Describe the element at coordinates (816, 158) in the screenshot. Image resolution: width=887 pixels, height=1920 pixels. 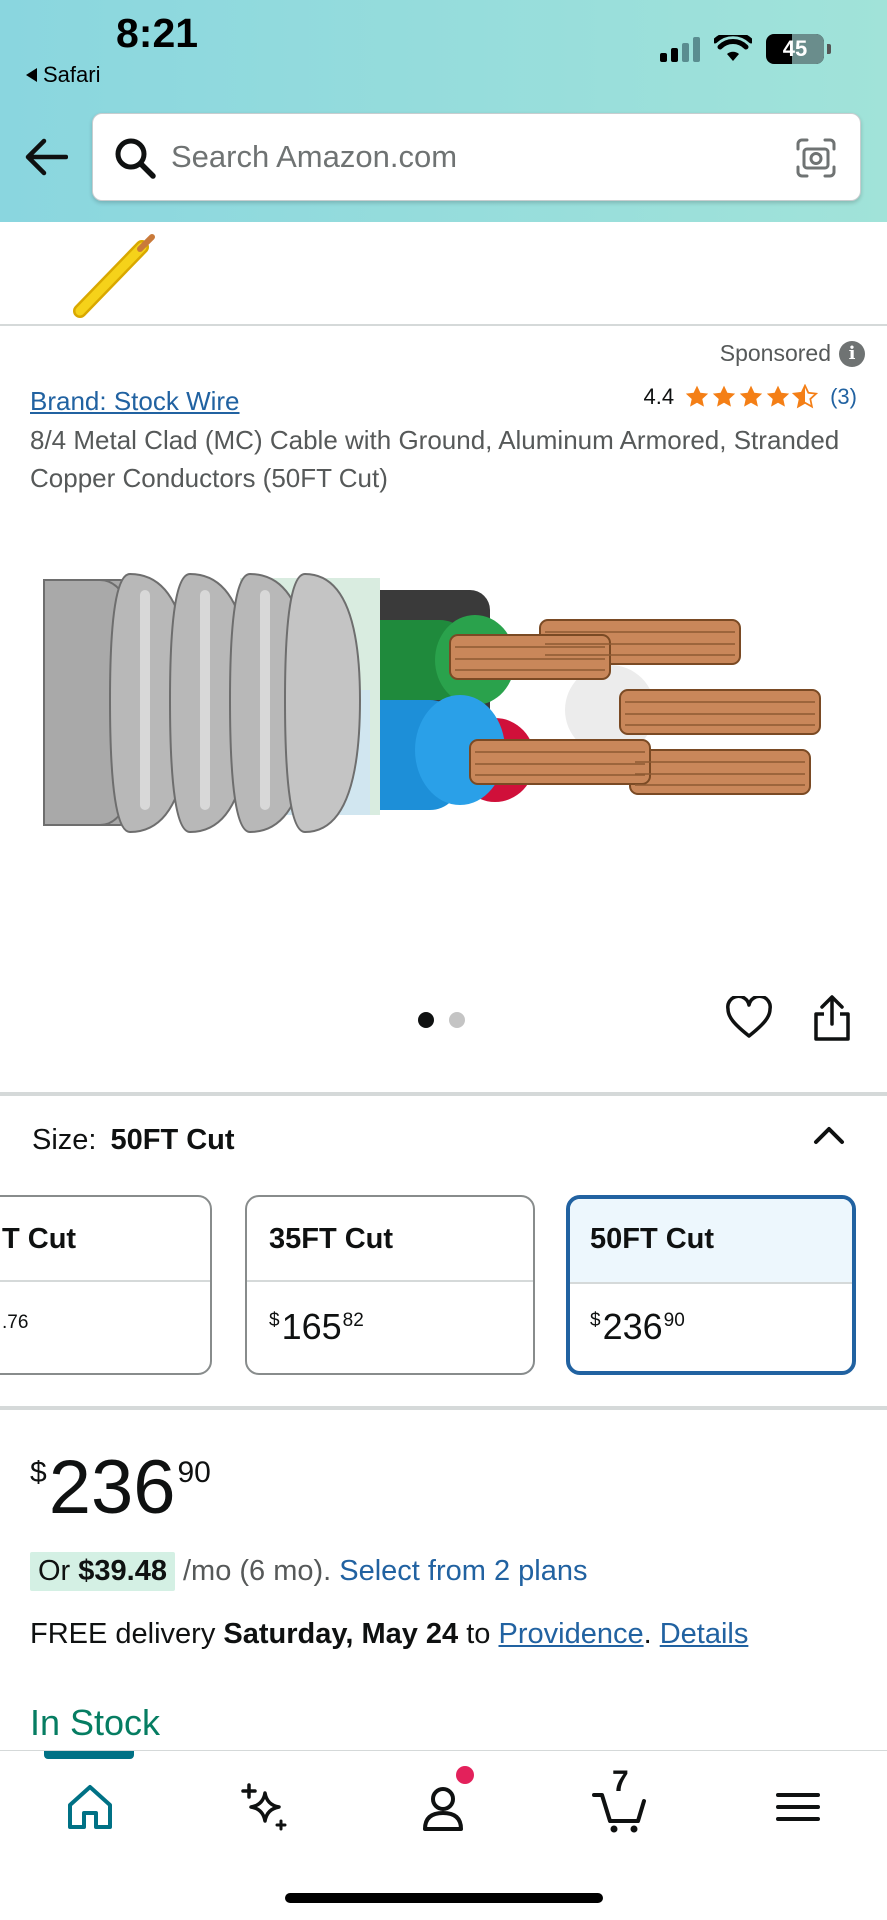
I see `camera-lens-icon` at that location.